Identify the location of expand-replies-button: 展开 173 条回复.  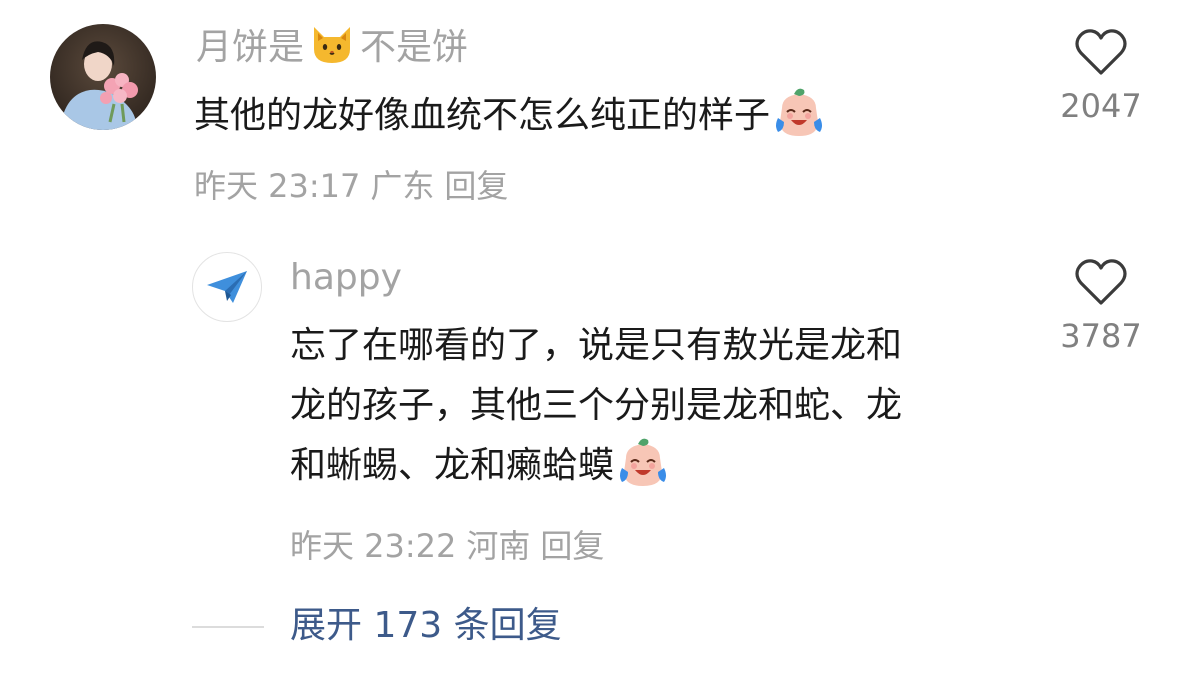
(426, 626).